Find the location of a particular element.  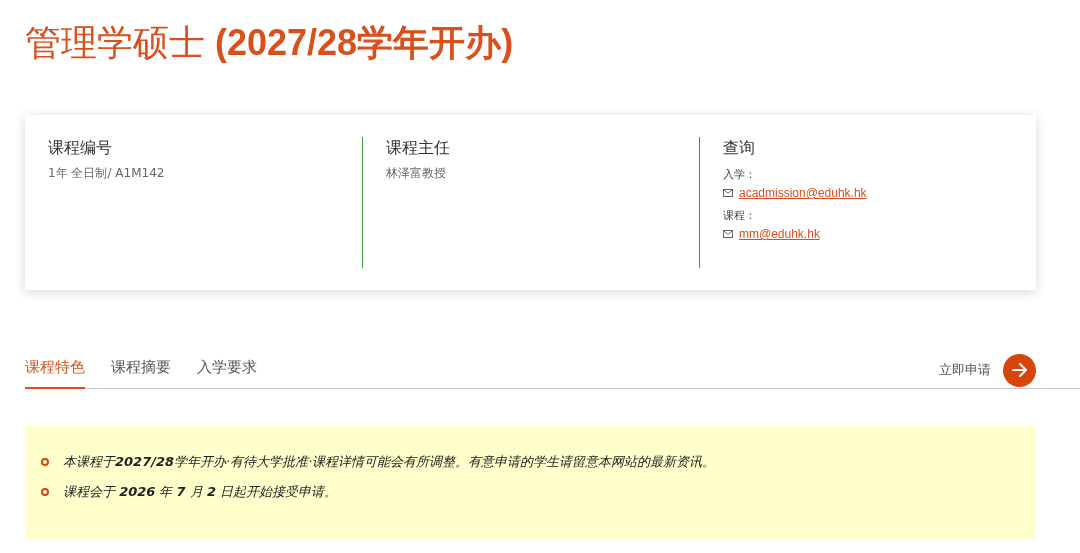

column-heading: 查询 is located at coordinates (739, 148).